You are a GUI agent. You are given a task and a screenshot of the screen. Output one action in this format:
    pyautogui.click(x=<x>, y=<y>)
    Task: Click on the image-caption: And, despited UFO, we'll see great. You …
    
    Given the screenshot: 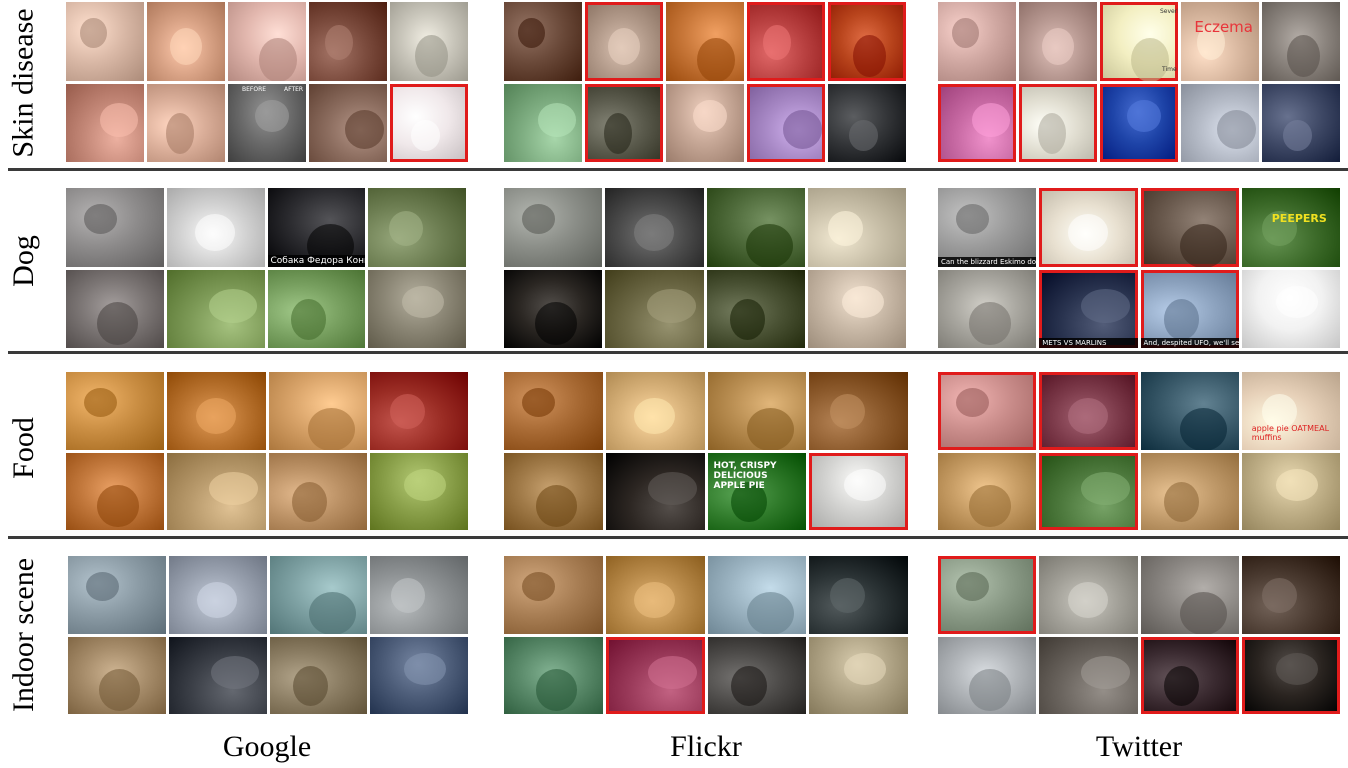 What is the action you would take?
    pyautogui.click(x=1189, y=343)
    